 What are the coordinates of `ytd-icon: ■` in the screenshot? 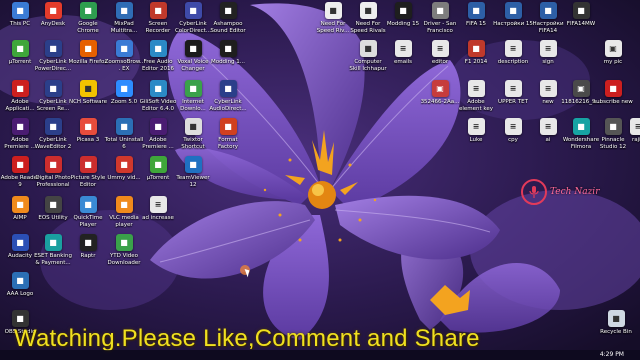 It's located at (124, 242).